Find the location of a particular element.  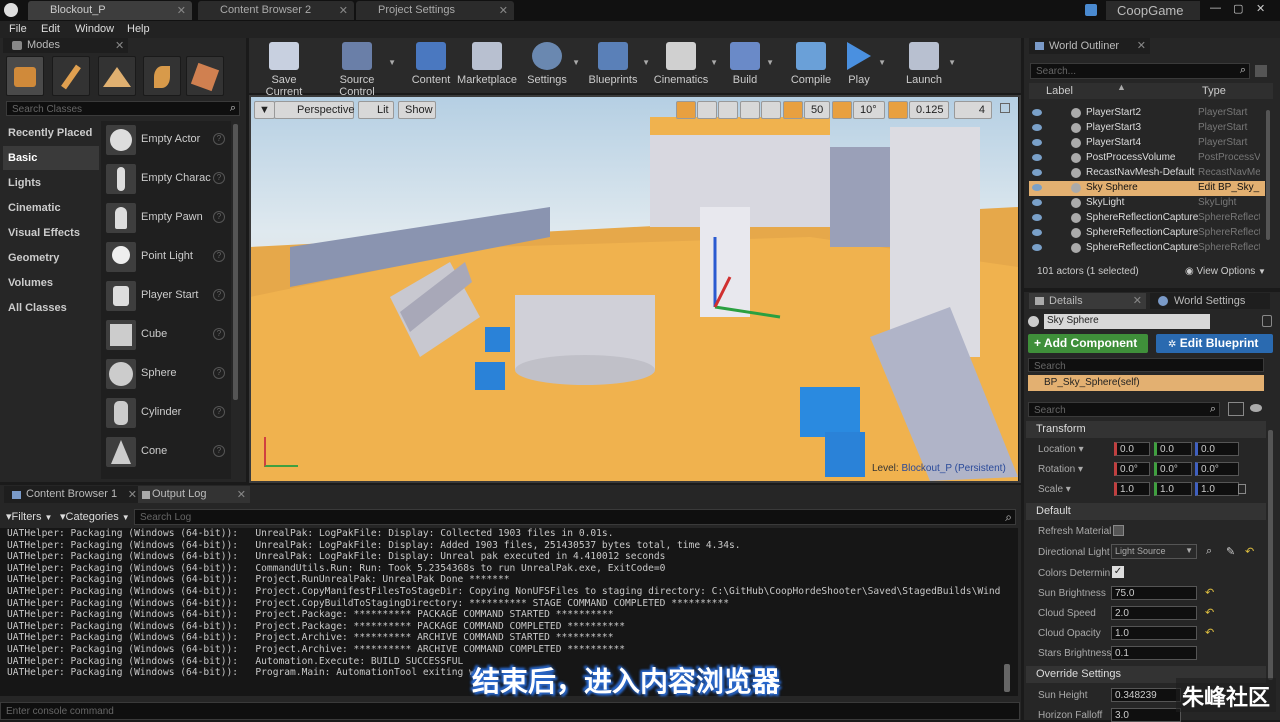

source-control-button: Source Control ▼ is located at coordinates (359, 69).